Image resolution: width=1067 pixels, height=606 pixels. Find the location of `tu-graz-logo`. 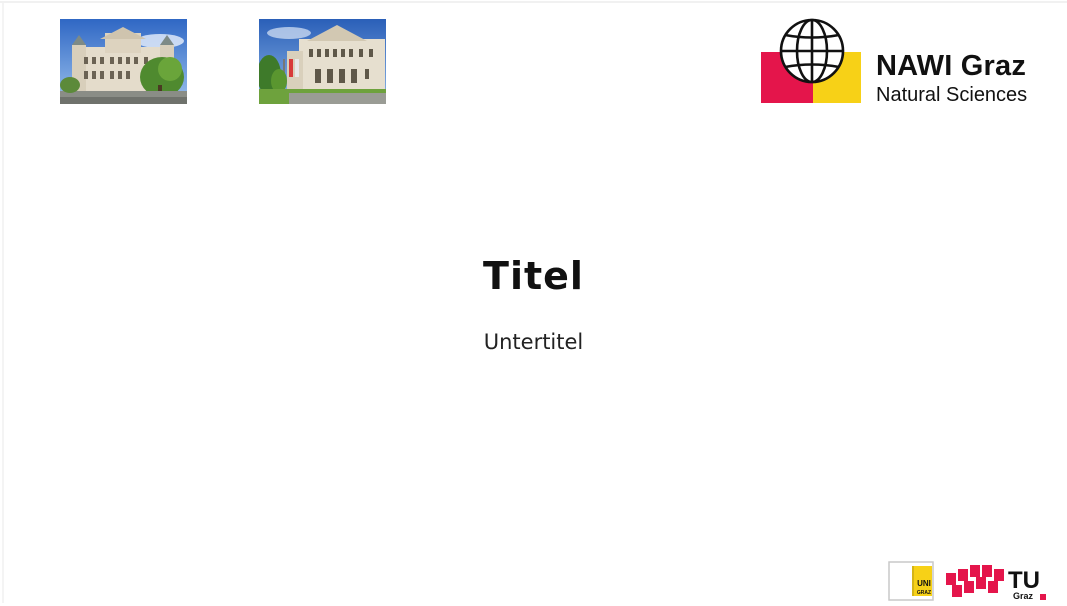

tu-graz-logo is located at coordinates (976, 581).